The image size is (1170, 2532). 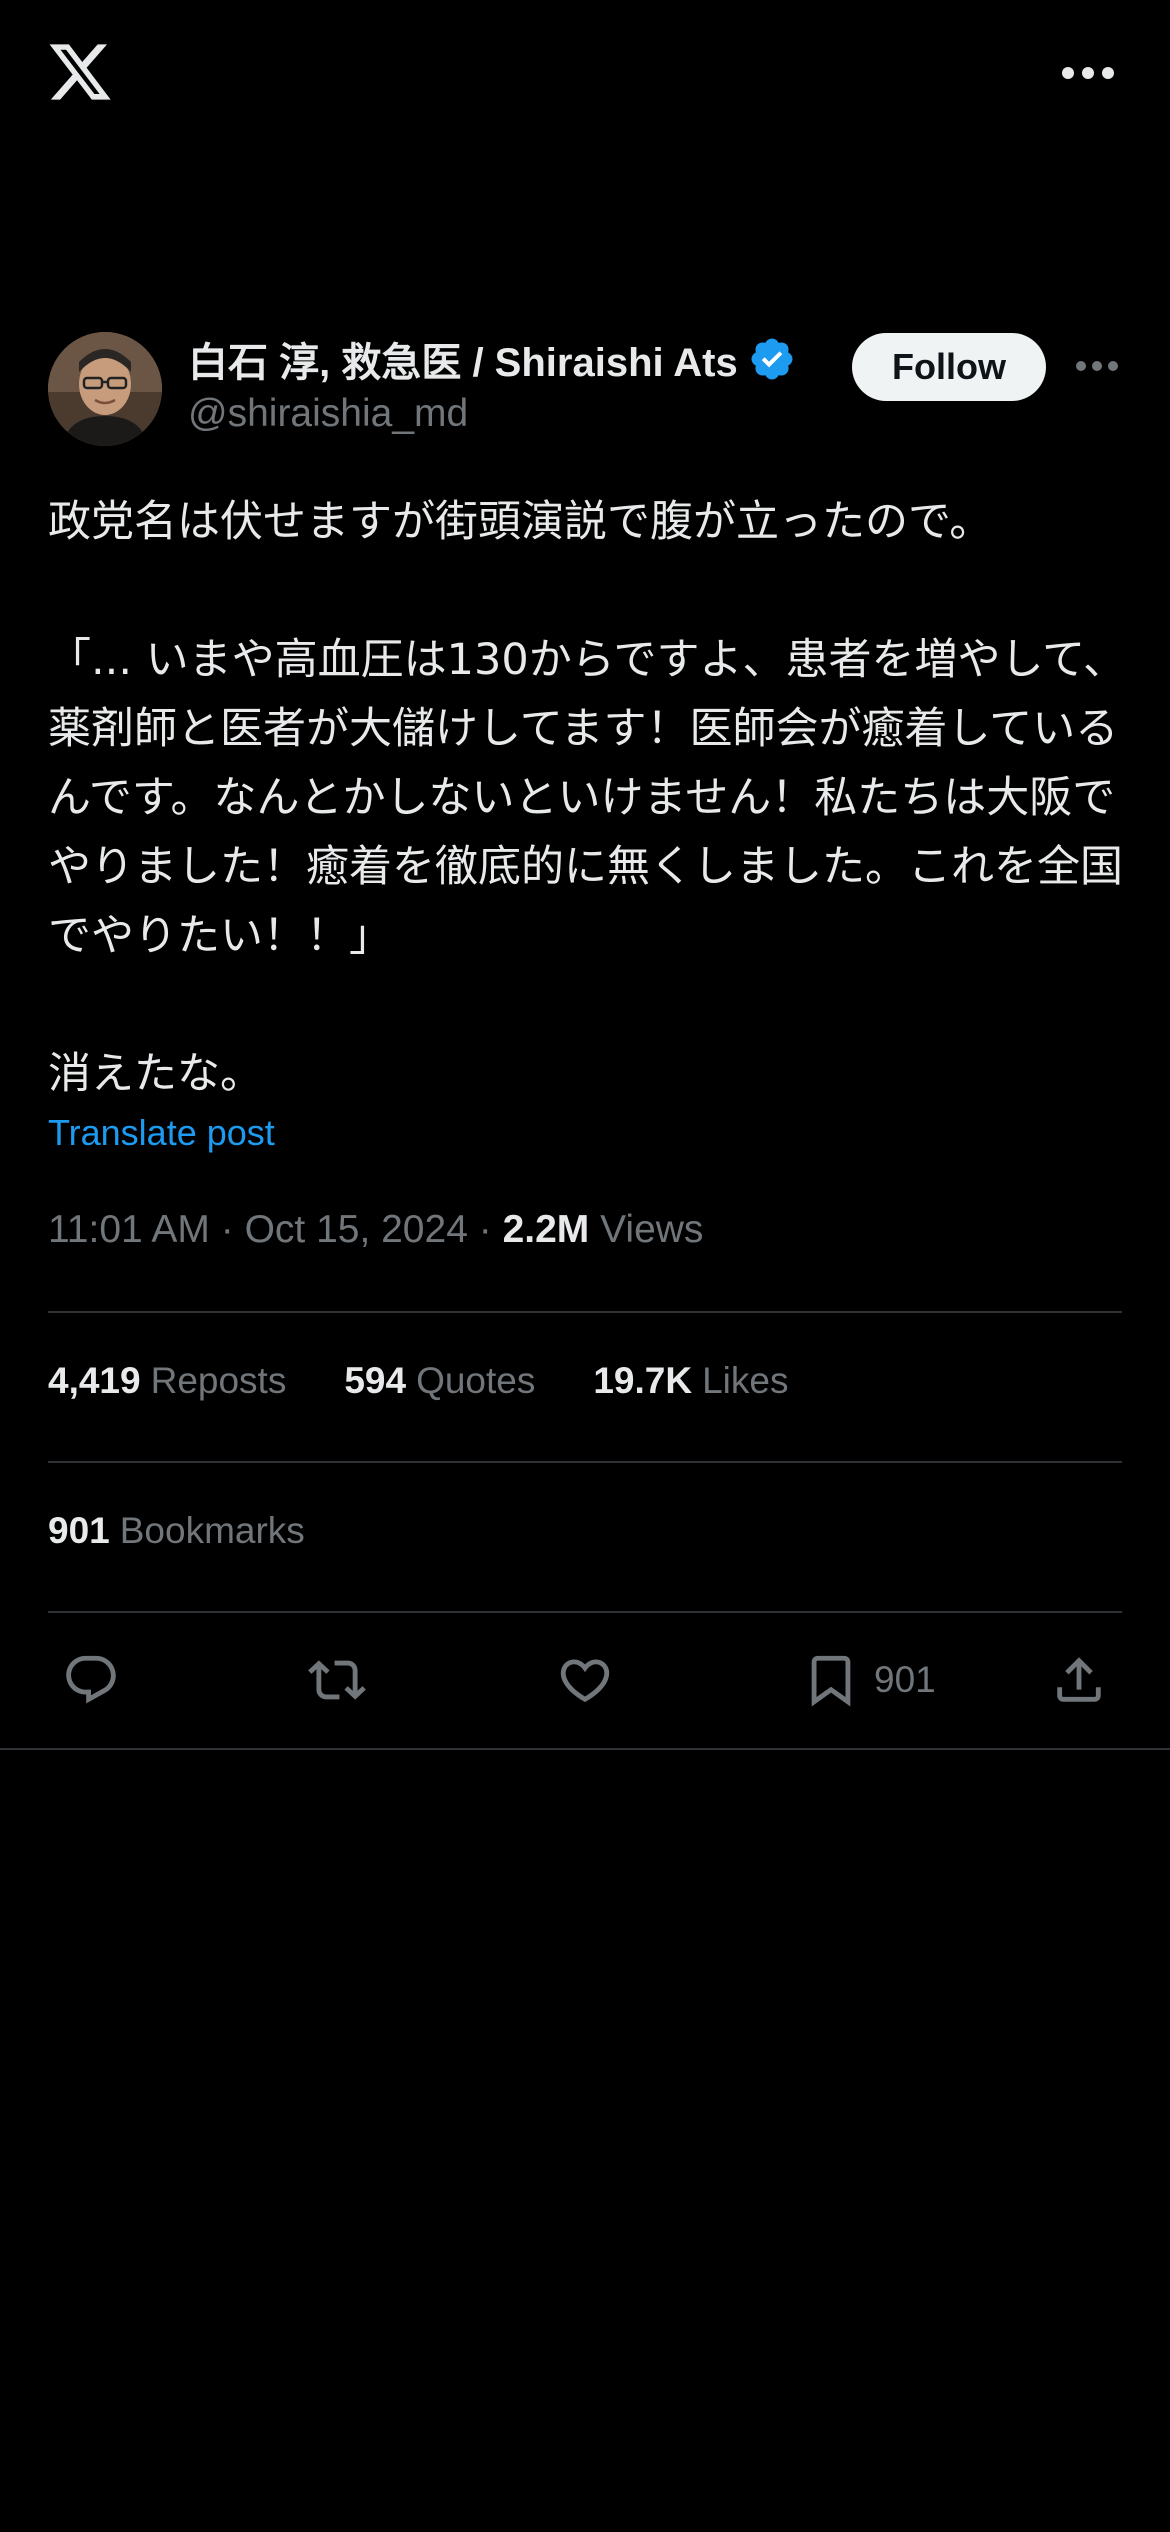 I want to click on reposts-stat: 4,419 Reposts, so click(x=167, y=1381).